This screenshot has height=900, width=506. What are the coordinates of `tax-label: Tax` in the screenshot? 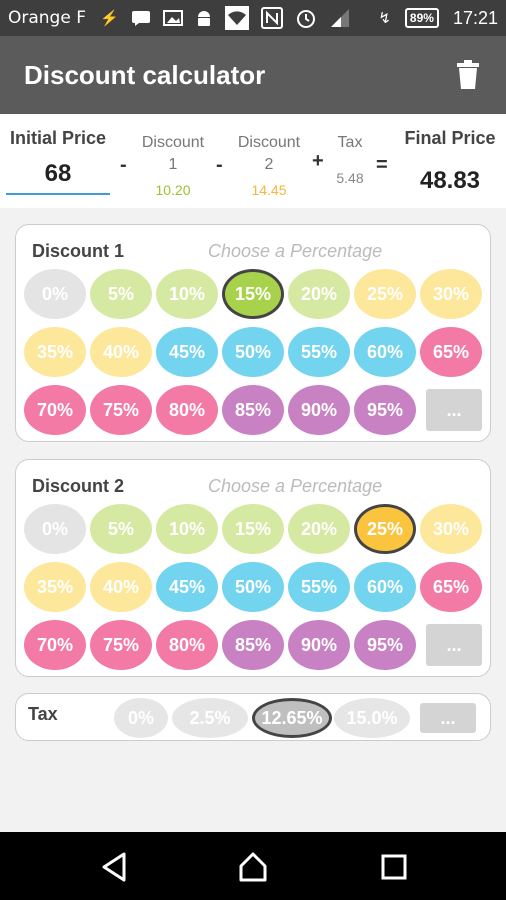 It's located at (350, 142).